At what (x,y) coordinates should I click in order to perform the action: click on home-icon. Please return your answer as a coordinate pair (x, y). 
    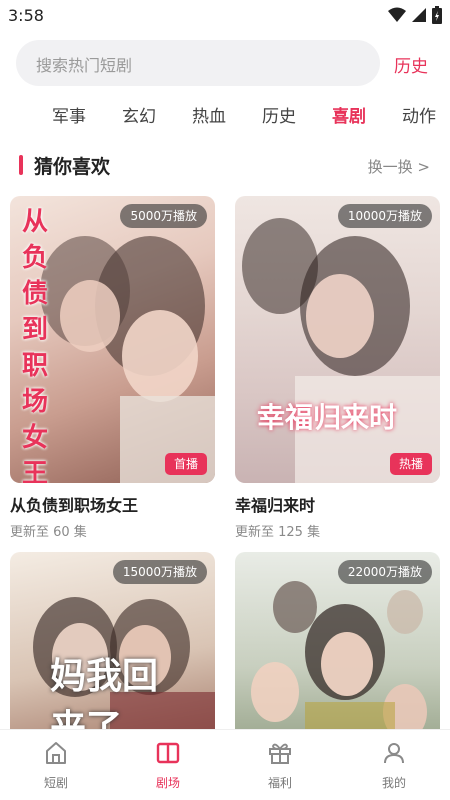
    Looking at the image, I should click on (56, 753).